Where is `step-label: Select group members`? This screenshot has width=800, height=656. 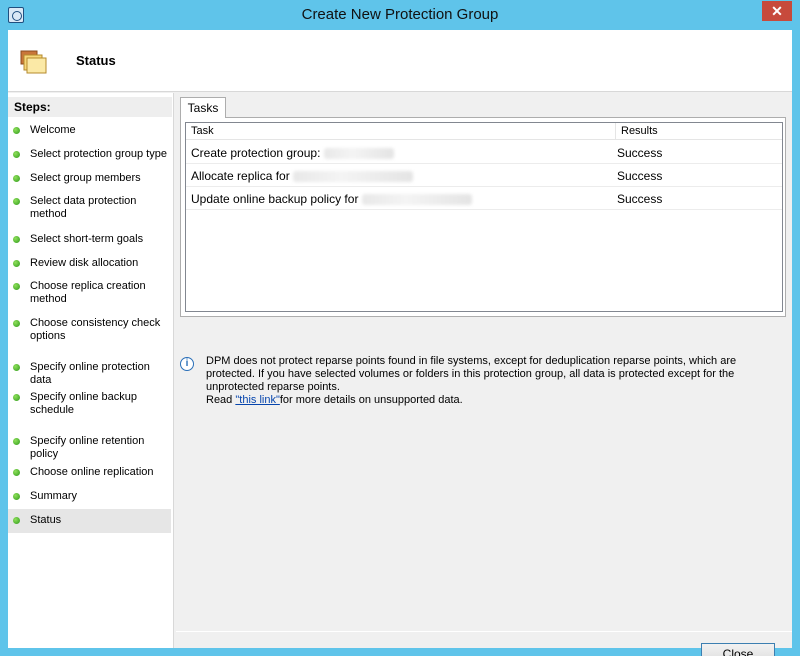
step-label: Select group members is located at coordinates (85, 178).